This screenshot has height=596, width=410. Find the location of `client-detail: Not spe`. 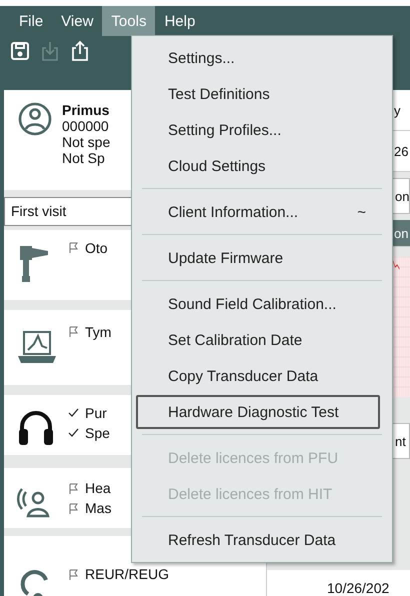

client-detail: Not spe is located at coordinates (86, 142).